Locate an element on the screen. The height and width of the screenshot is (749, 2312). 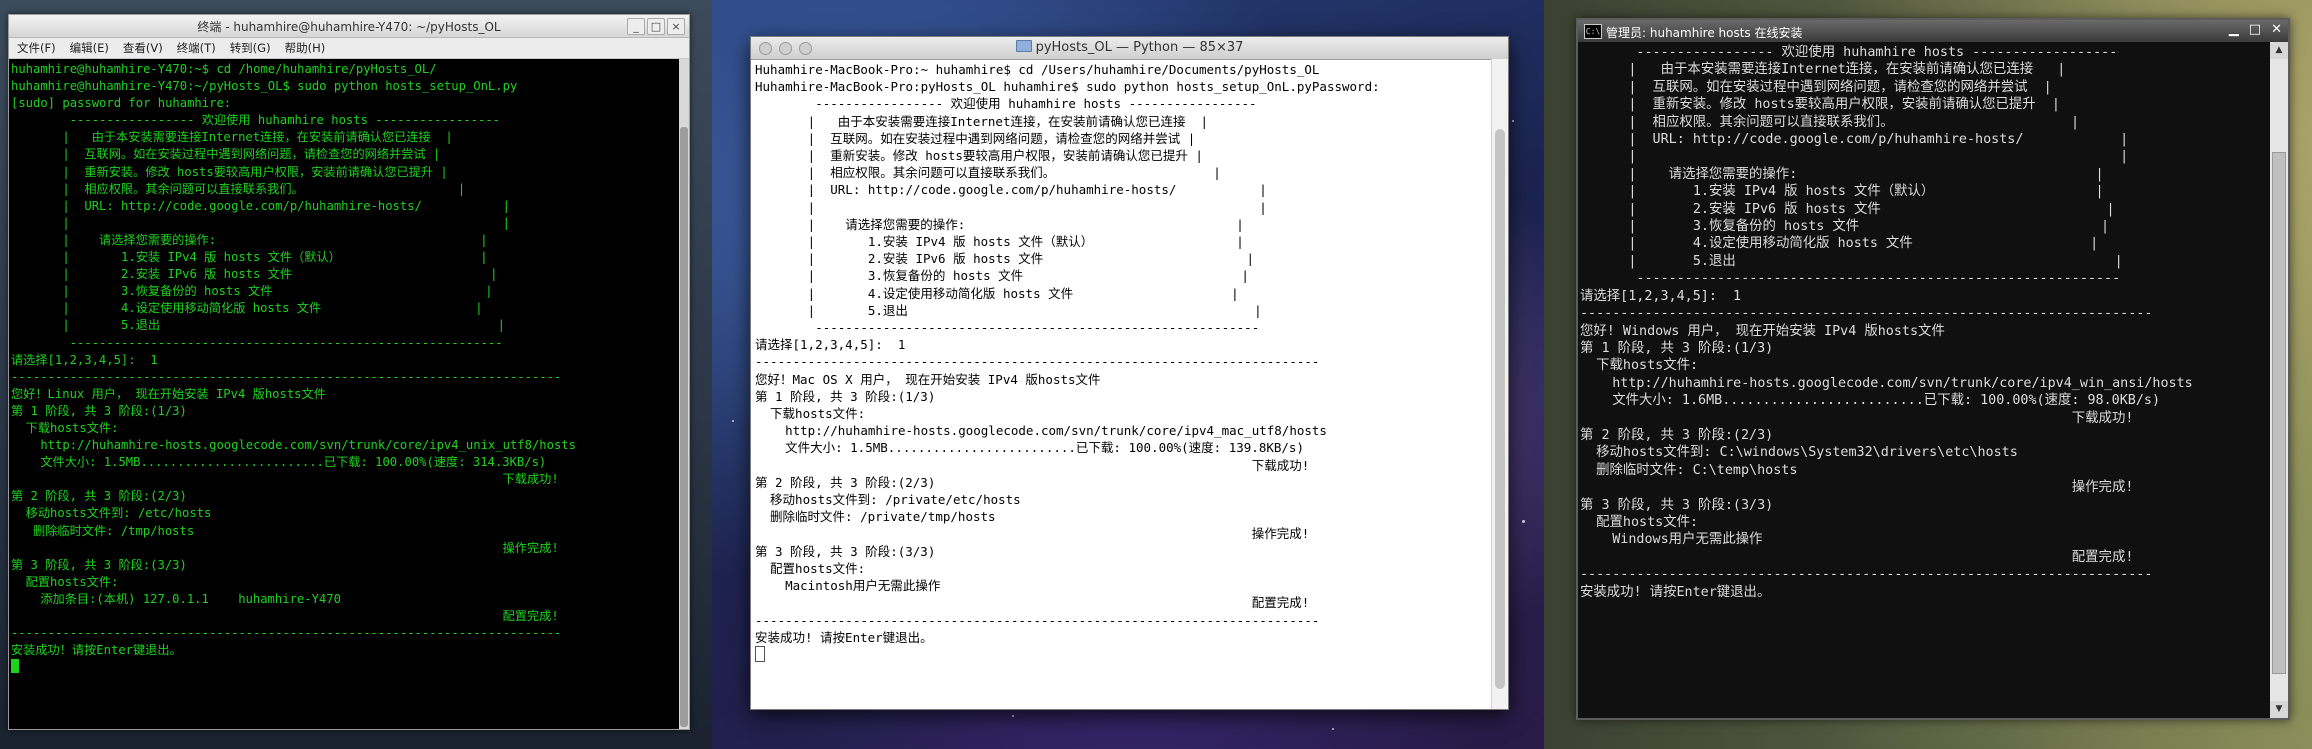
terminal-line: 移动hosts文件到: /etc/hosts is located at coordinates (111, 513).